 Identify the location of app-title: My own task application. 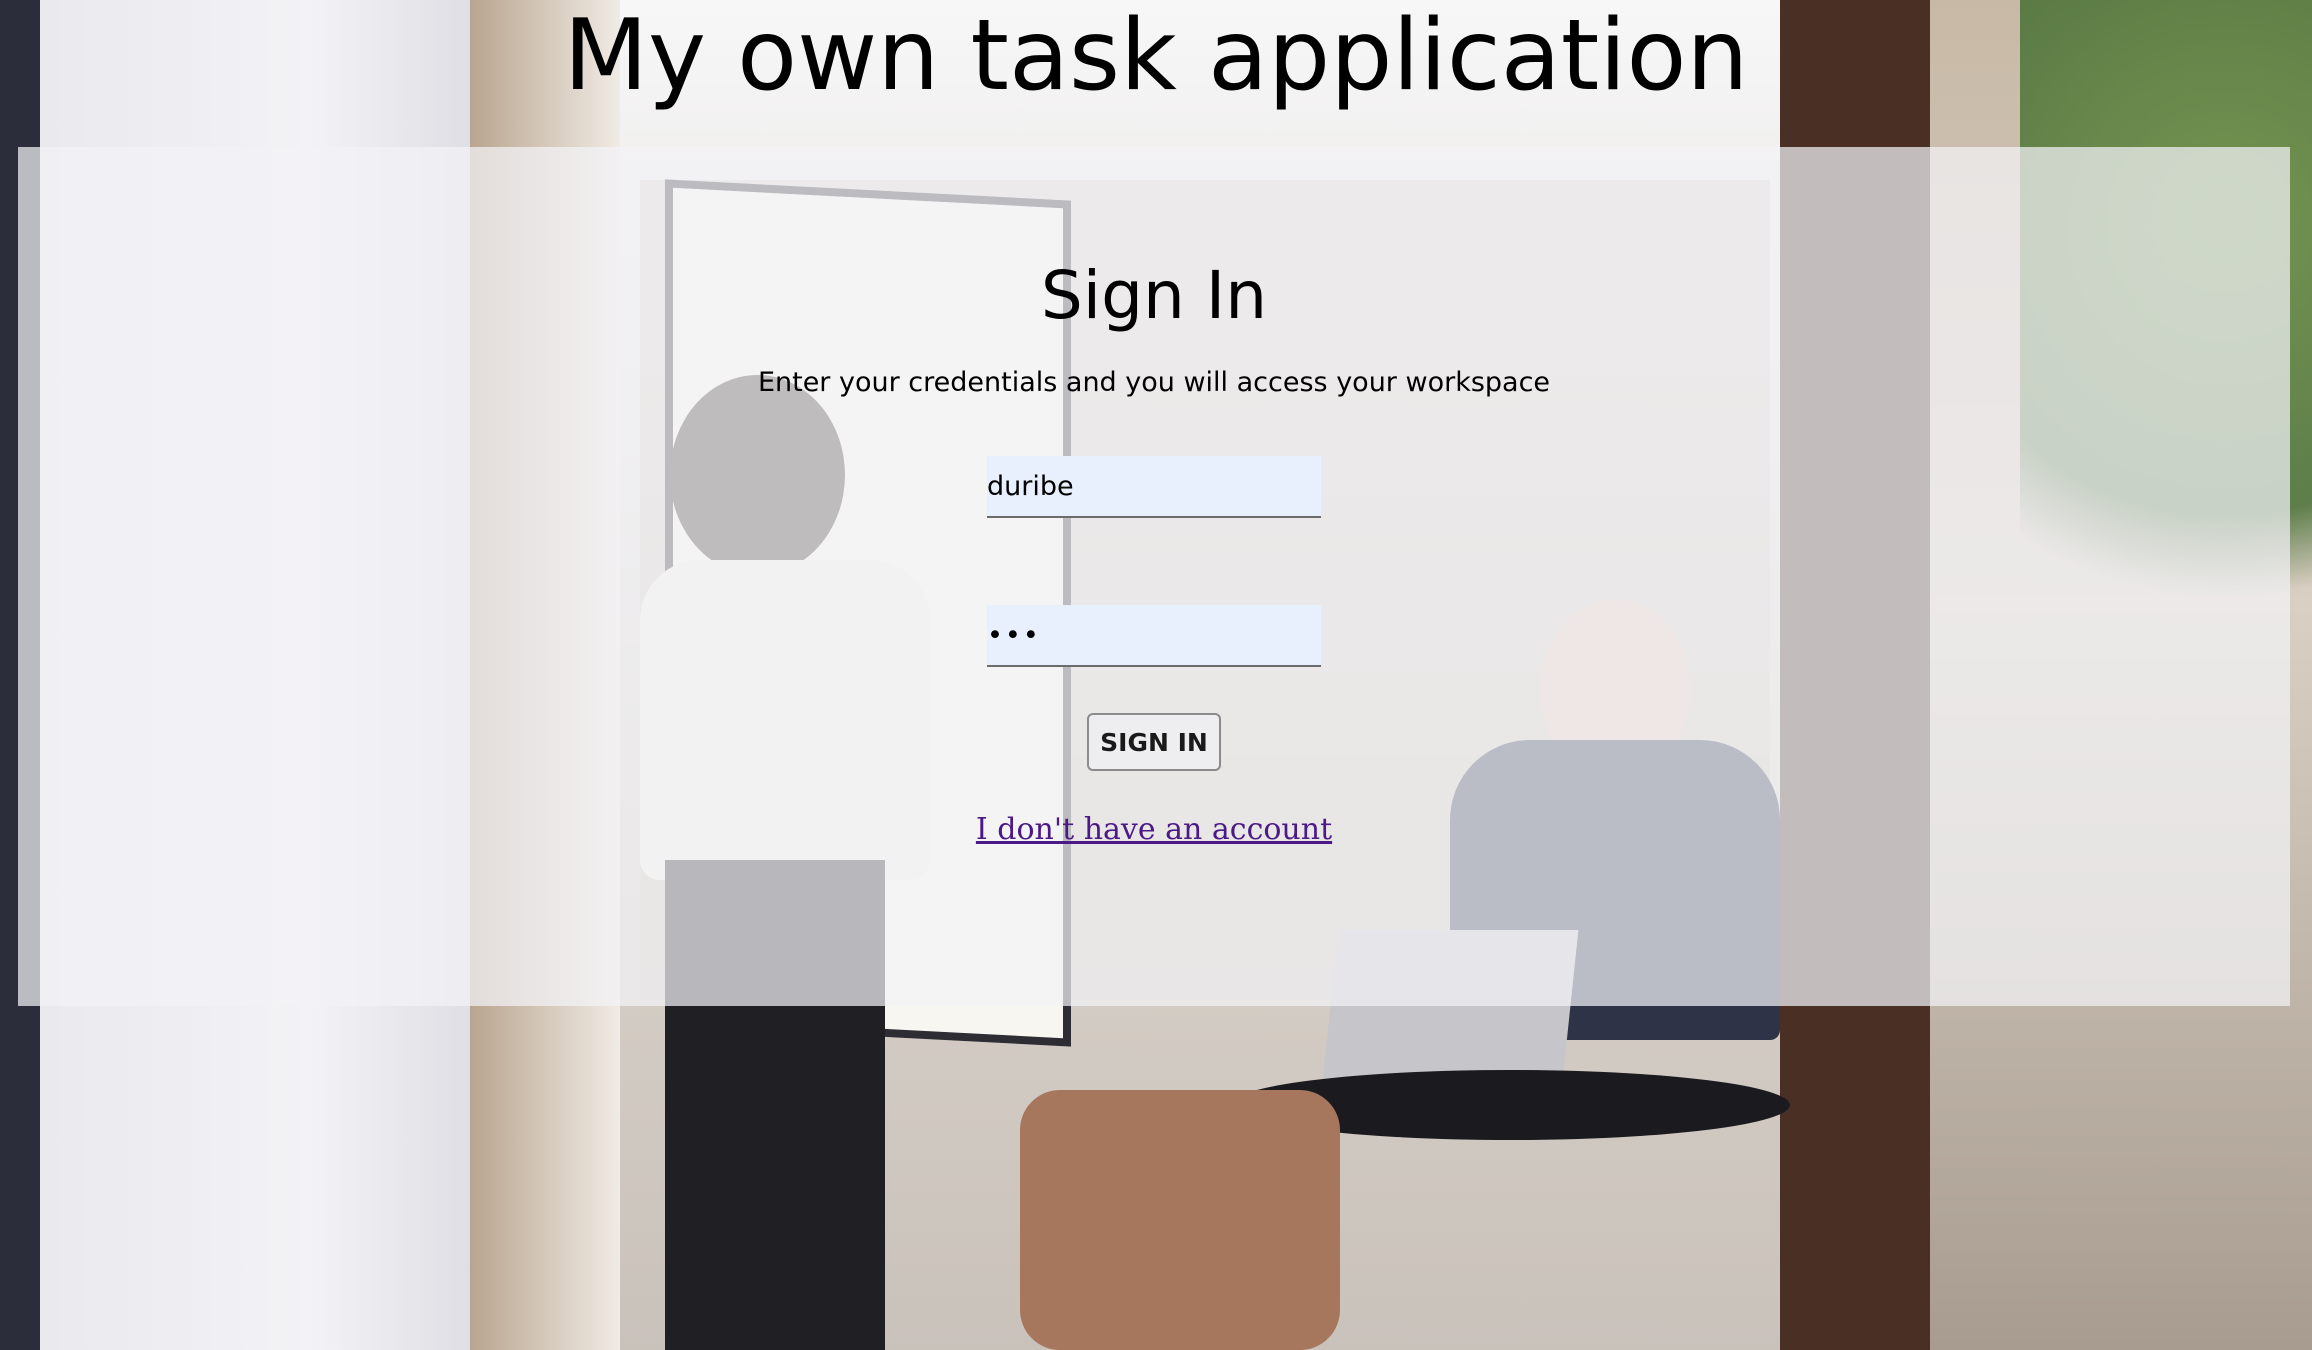
(1156, 56).